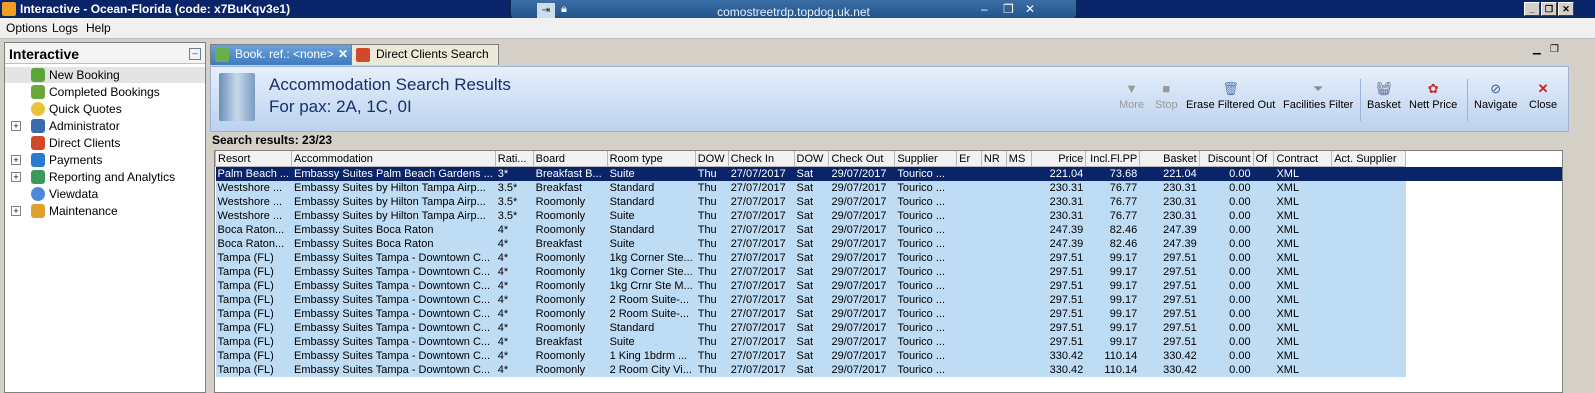  Describe the element at coordinates (65, 28) in the screenshot. I see `menu-logs: Logs` at that location.